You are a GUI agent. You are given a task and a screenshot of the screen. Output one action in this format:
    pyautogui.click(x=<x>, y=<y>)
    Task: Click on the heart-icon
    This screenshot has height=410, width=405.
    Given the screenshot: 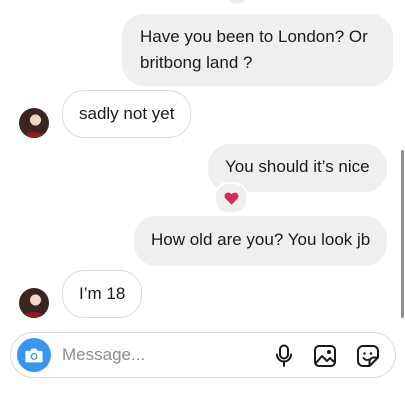 What is the action you would take?
    pyautogui.click(x=231, y=198)
    